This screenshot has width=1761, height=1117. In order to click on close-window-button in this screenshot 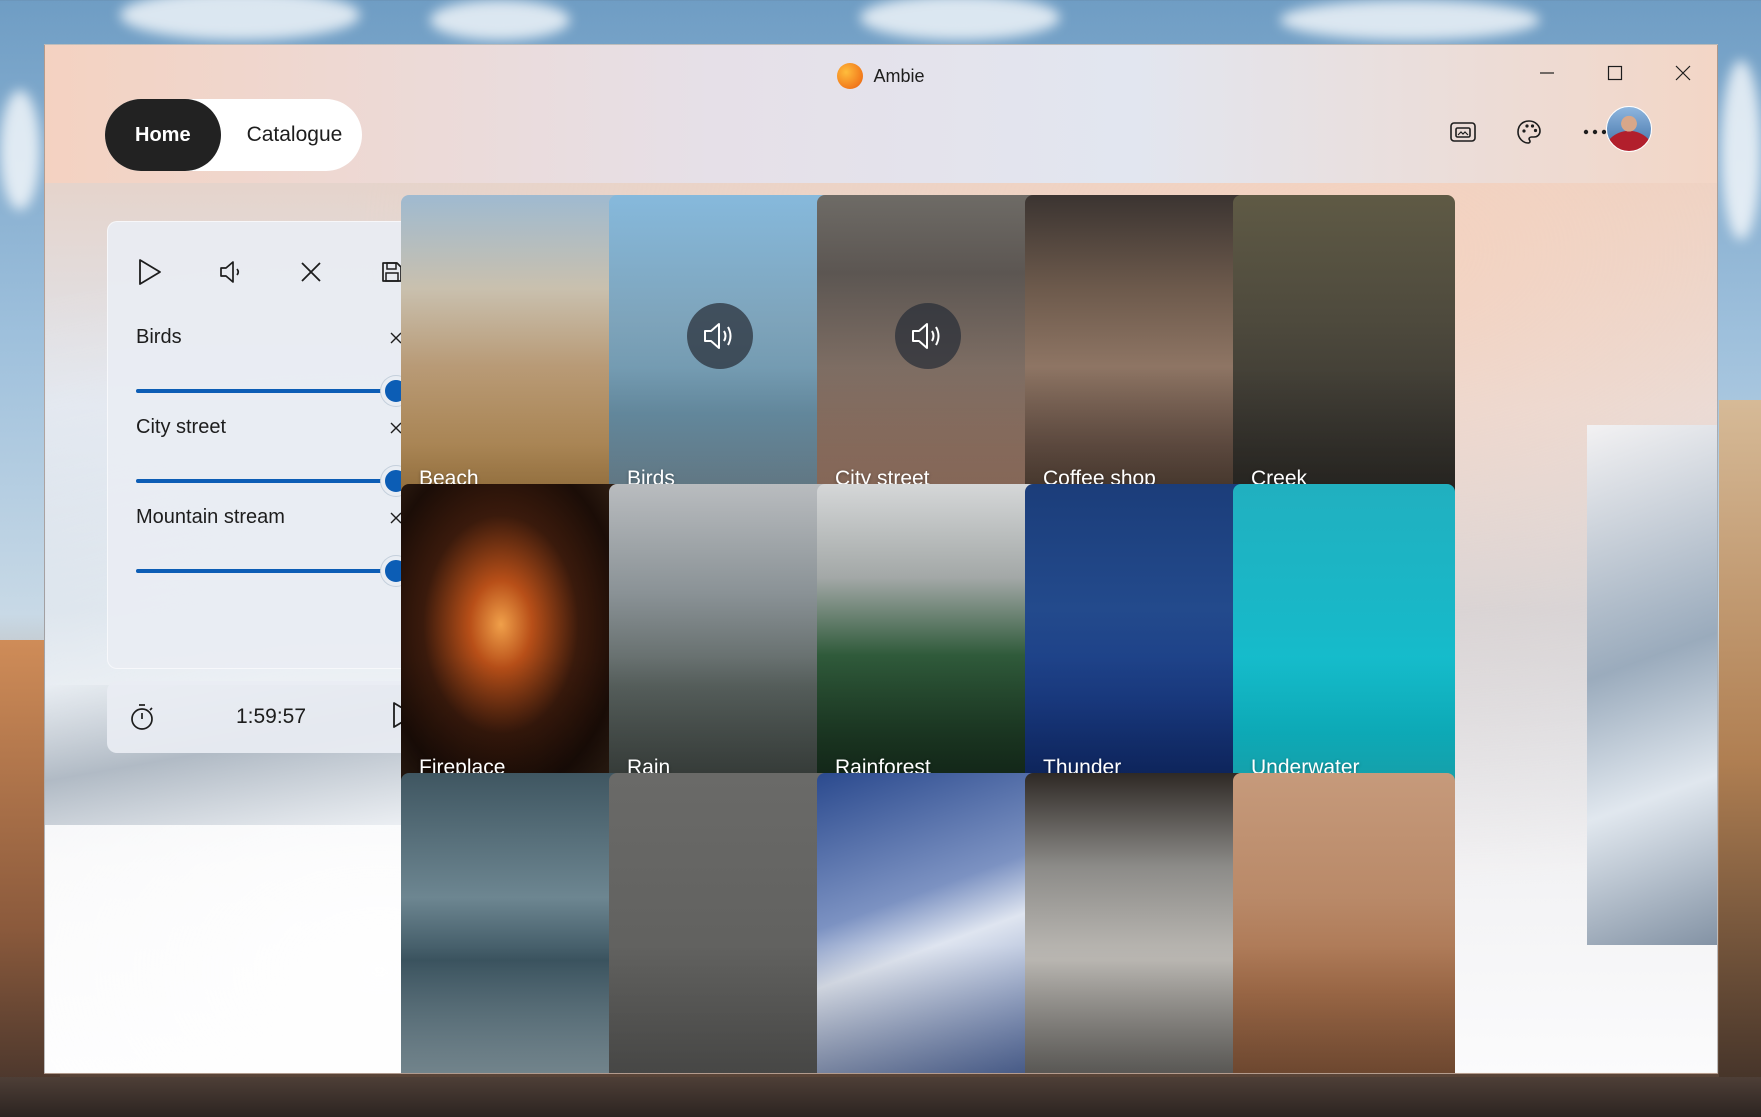, I will do `click(1683, 73)`.